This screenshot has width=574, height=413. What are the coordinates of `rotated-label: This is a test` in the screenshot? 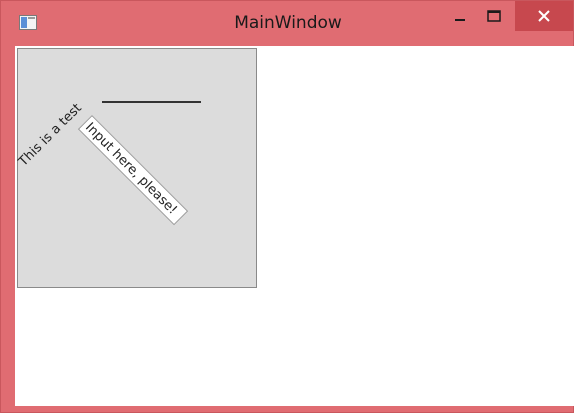 It's located at (50, 135).